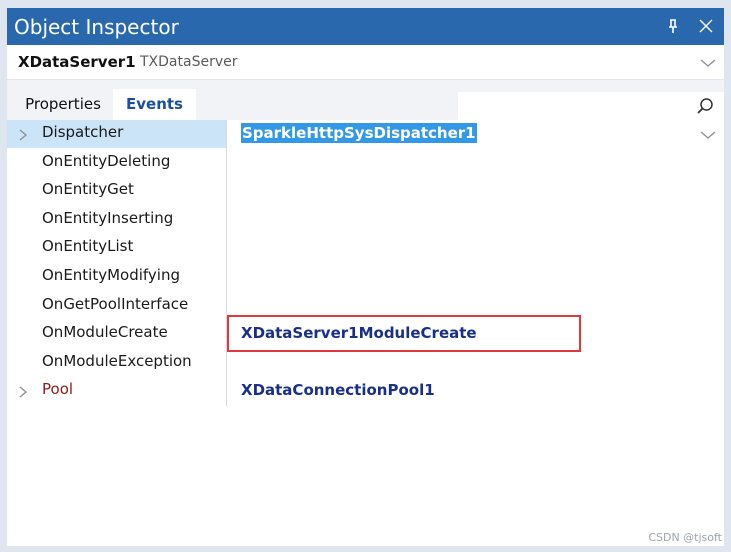 The height and width of the screenshot is (552, 731). I want to click on event-name: Pool, so click(58, 389).